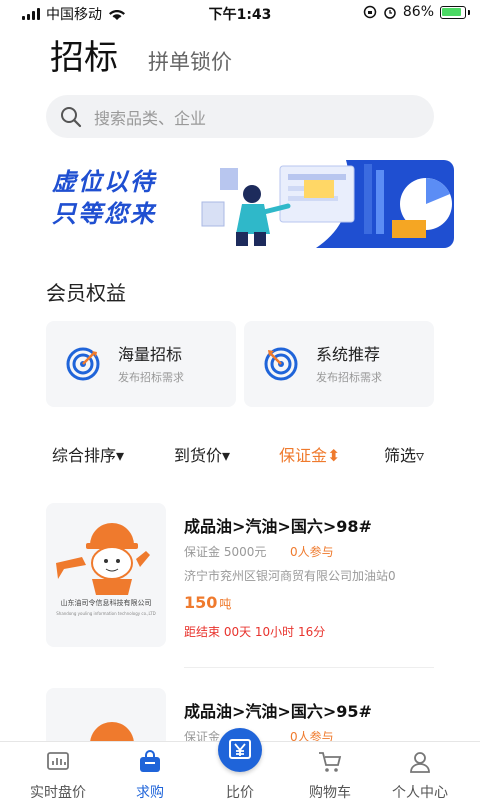 The height and width of the screenshot is (802, 480). What do you see at coordinates (348, 354) in the screenshot?
I see `benefit-name: 系统推荐` at bounding box center [348, 354].